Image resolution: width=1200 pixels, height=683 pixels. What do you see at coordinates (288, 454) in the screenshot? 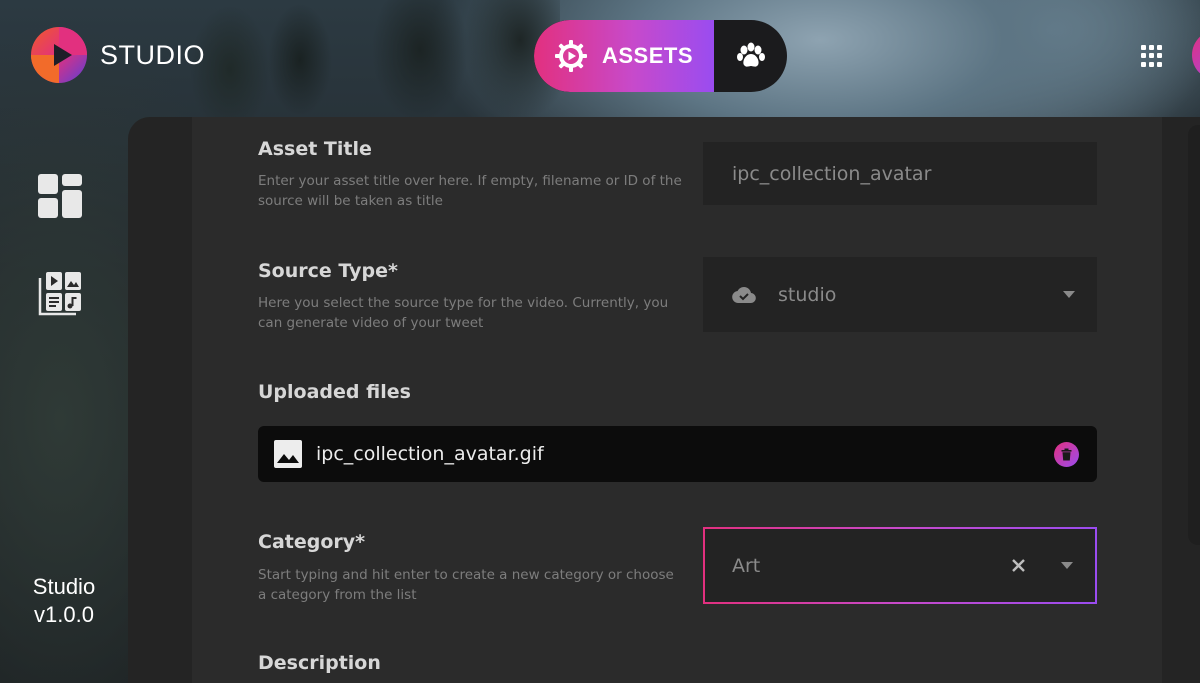
I see `image-icon` at bounding box center [288, 454].